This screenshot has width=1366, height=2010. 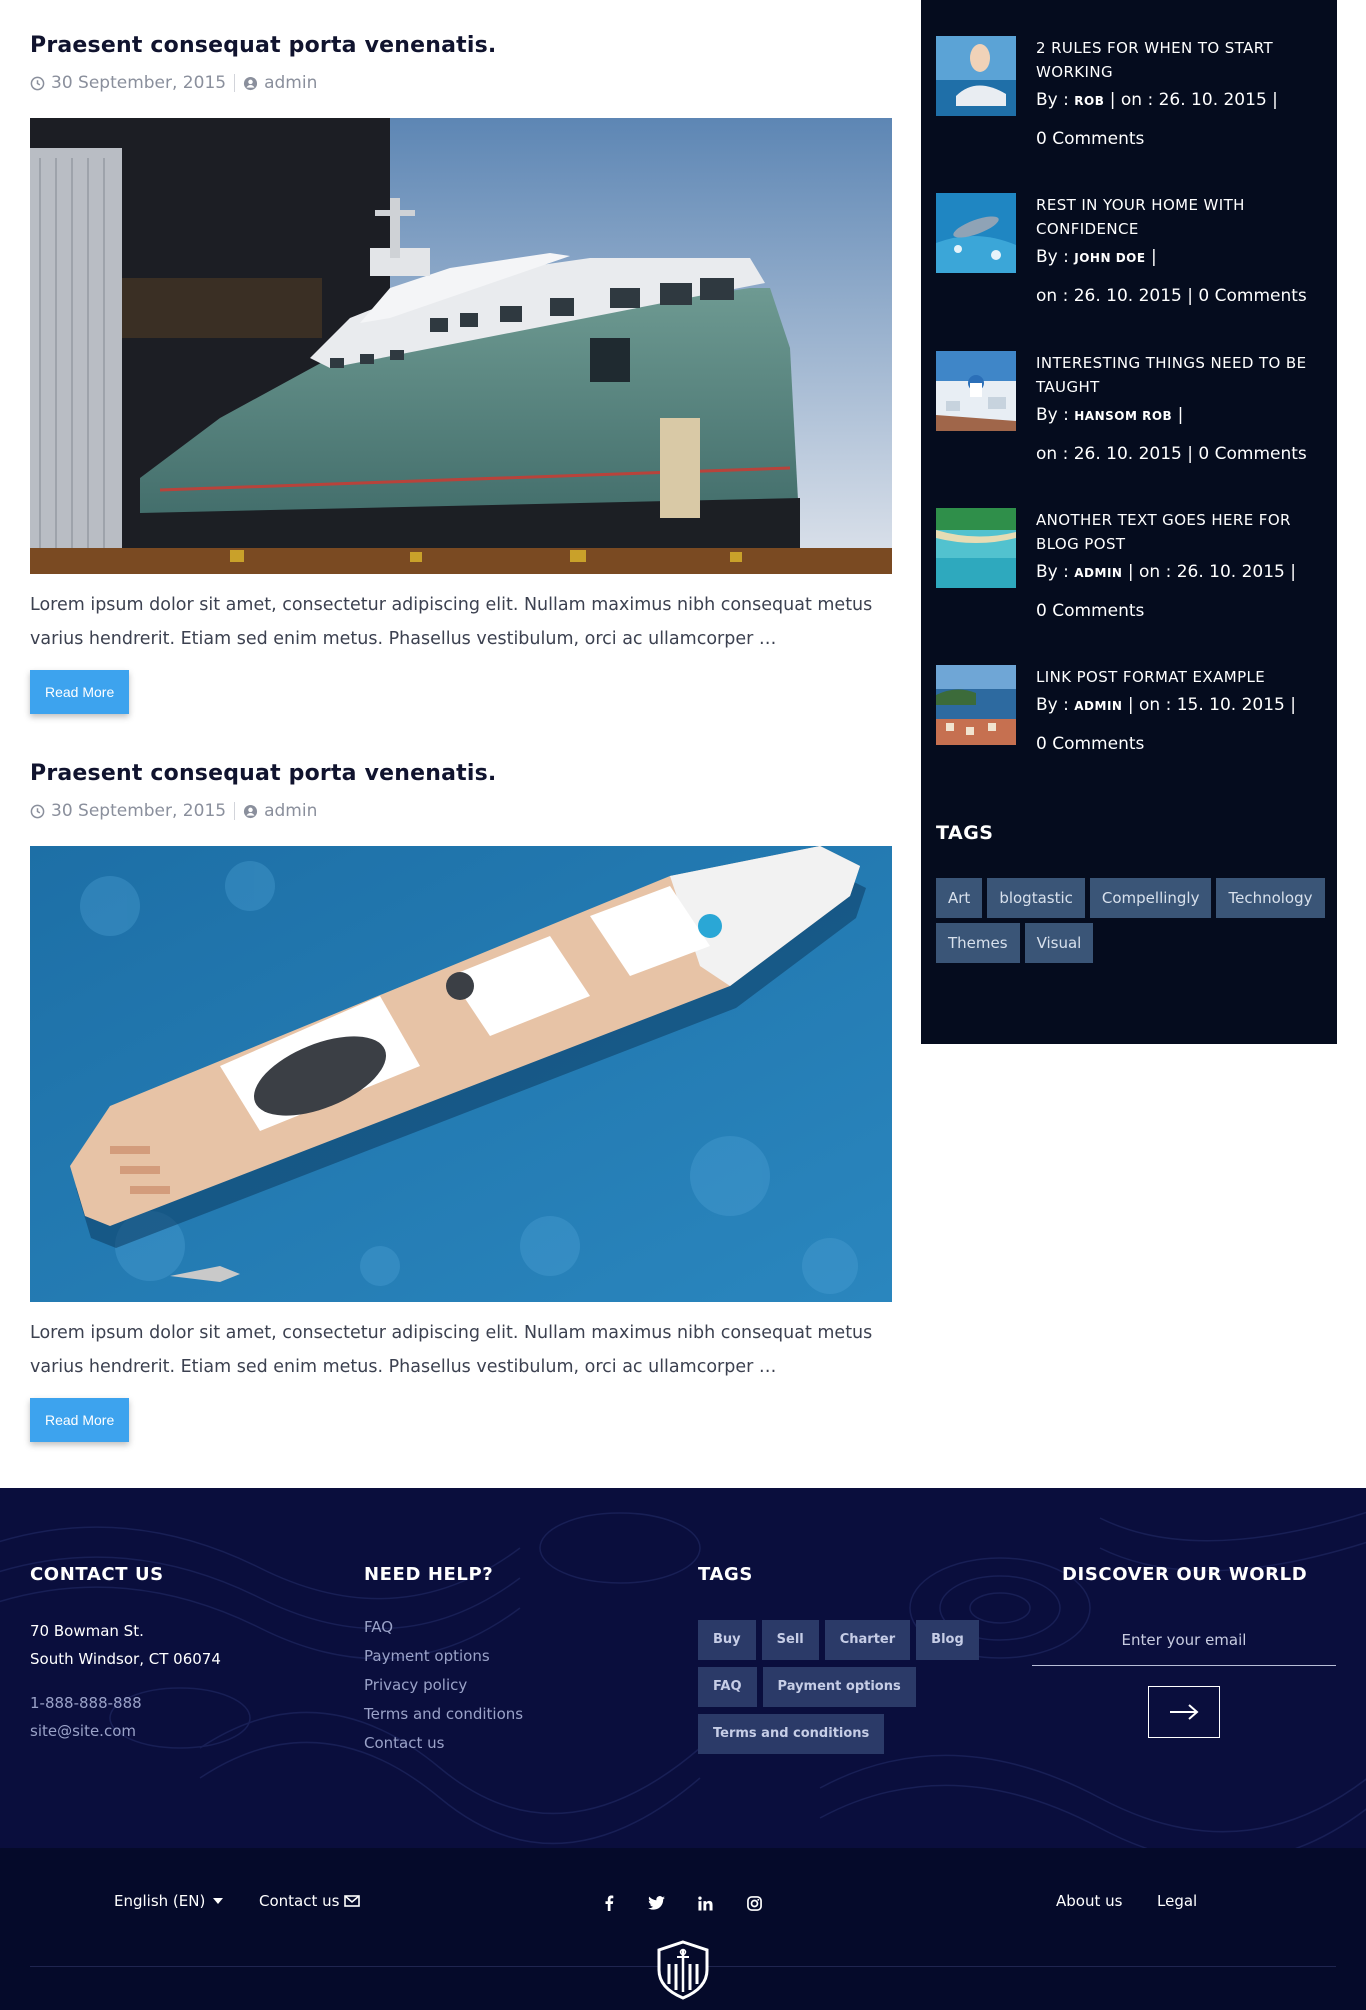 I want to click on footer-link-faq: FAQ, so click(x=443, y=1627).